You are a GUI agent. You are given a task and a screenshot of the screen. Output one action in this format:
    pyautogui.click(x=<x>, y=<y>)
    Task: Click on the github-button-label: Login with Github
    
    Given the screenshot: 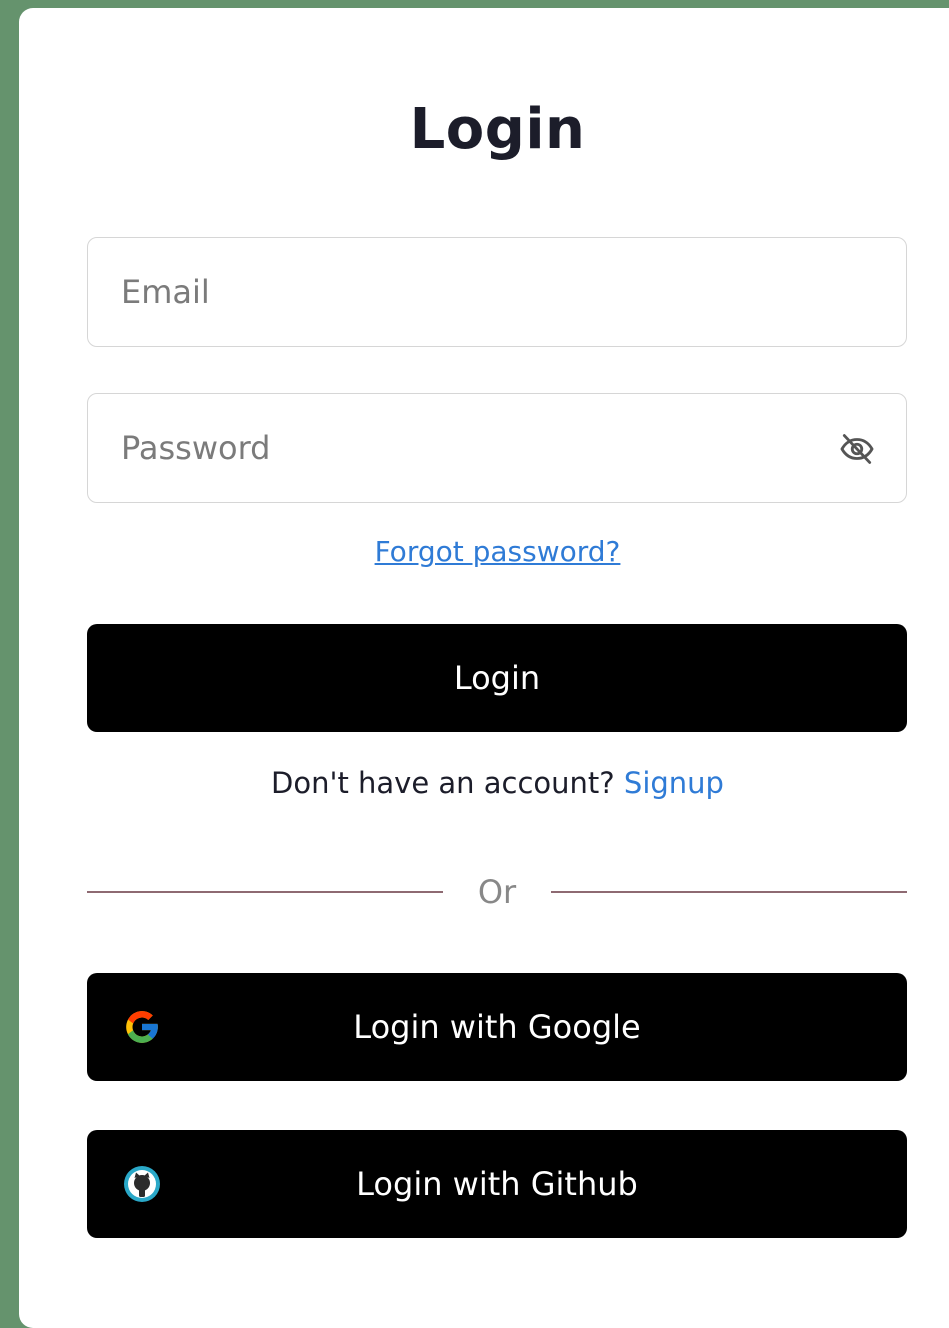 What is the action you would take?
    pyautogui.click(x=497, y=1184)
    